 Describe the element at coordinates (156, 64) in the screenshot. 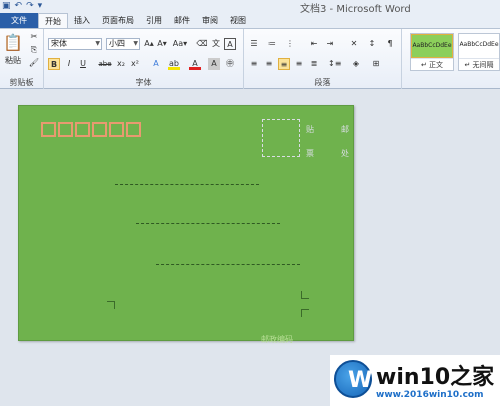

I see `text-effects-icon: A` at that location.